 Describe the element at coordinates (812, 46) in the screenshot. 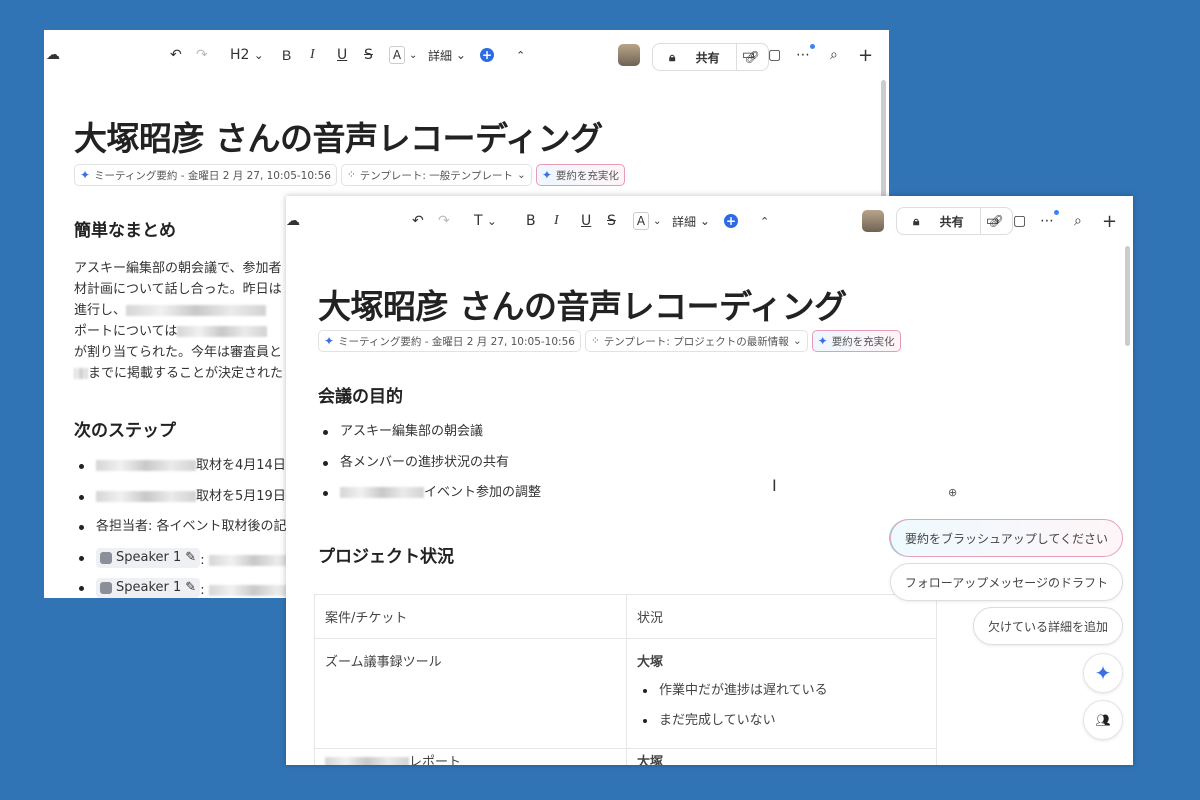

I see `notification-dot` at that location.